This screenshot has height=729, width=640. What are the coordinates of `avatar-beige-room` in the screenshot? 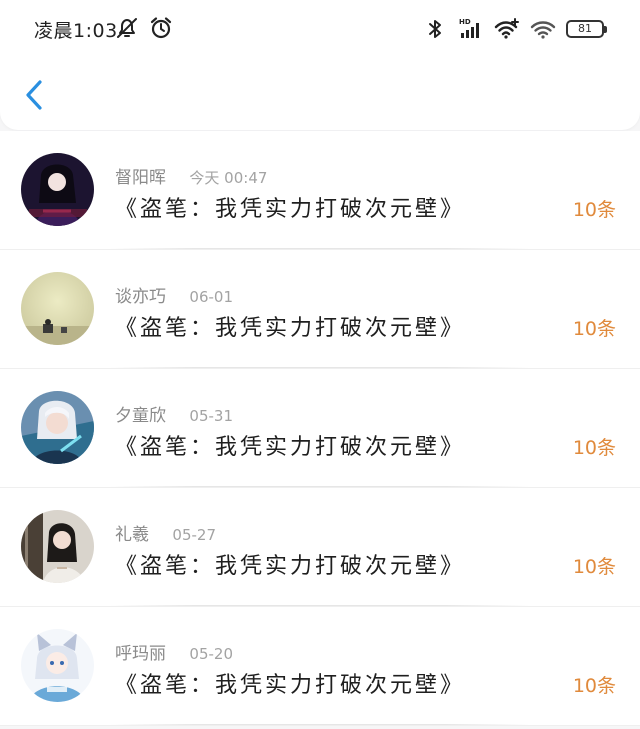 It's located at (57, 308).